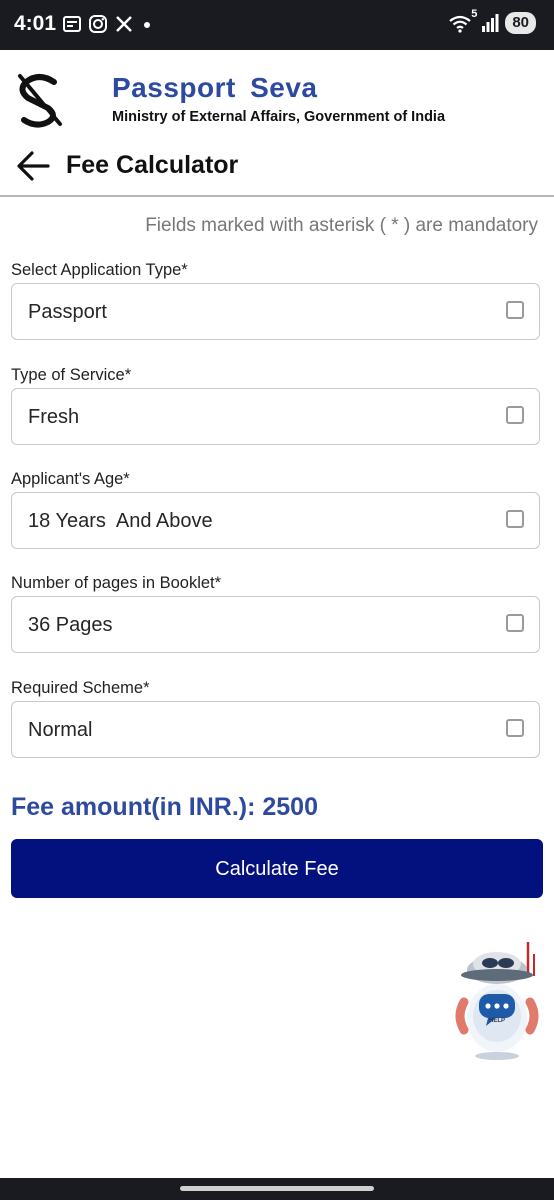 This screenshot has width=554, height=1200. Describe the element at coordinates (515, 519) in the screenshot. I see `applicant-age-checkbox` at that location.